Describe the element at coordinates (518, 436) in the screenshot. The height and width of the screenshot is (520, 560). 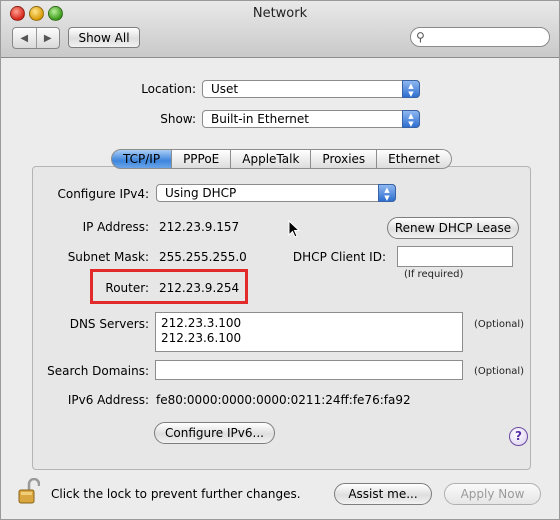
I see `help-icon: ?` at that location.